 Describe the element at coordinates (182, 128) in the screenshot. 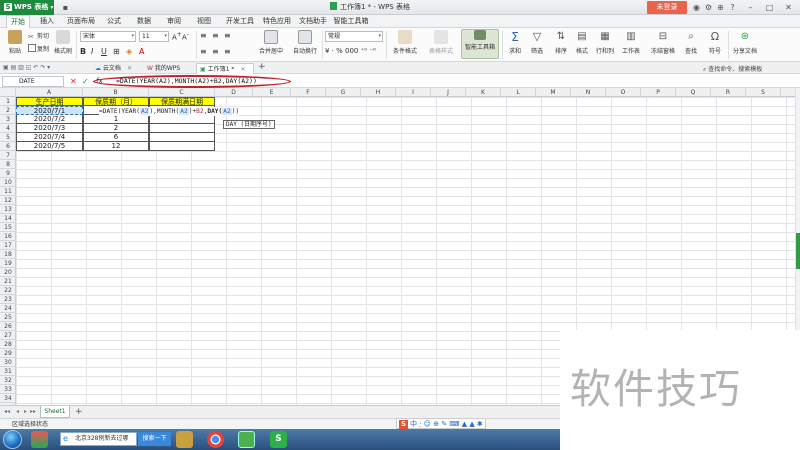

I see `table-cell-c4` at that location.